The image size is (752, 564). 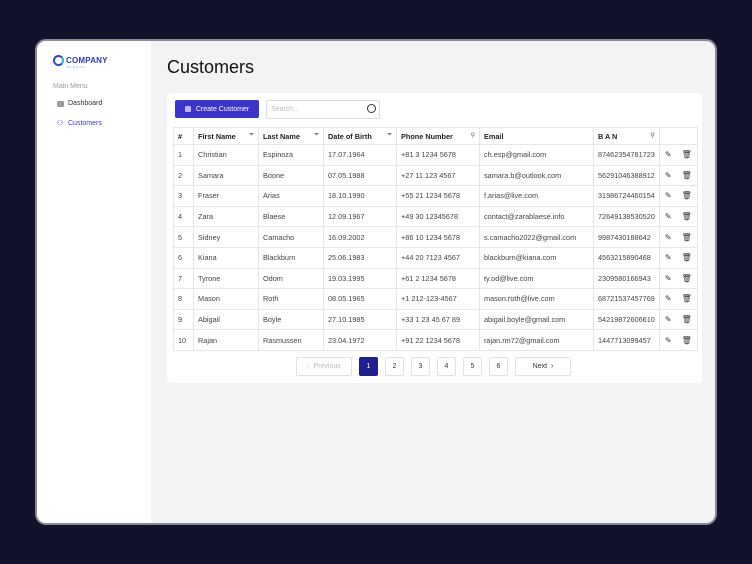 I want to click on table-cell: 18.10.1990, so click(x=360, y=196).